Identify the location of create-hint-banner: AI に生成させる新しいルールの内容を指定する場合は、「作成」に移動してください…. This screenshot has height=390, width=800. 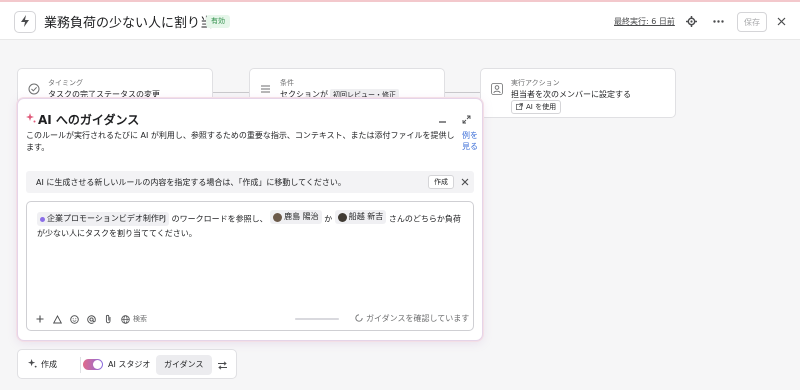
(250, 182).